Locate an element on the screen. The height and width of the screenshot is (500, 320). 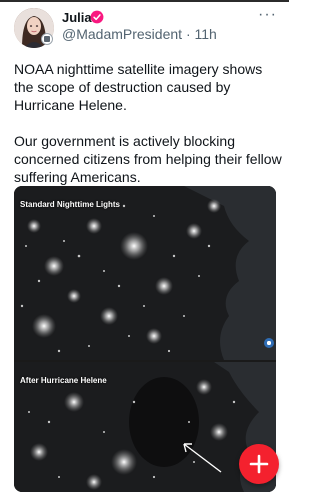
panel-label-after: After Hurricane Helene is located at coordinates (63, 380).